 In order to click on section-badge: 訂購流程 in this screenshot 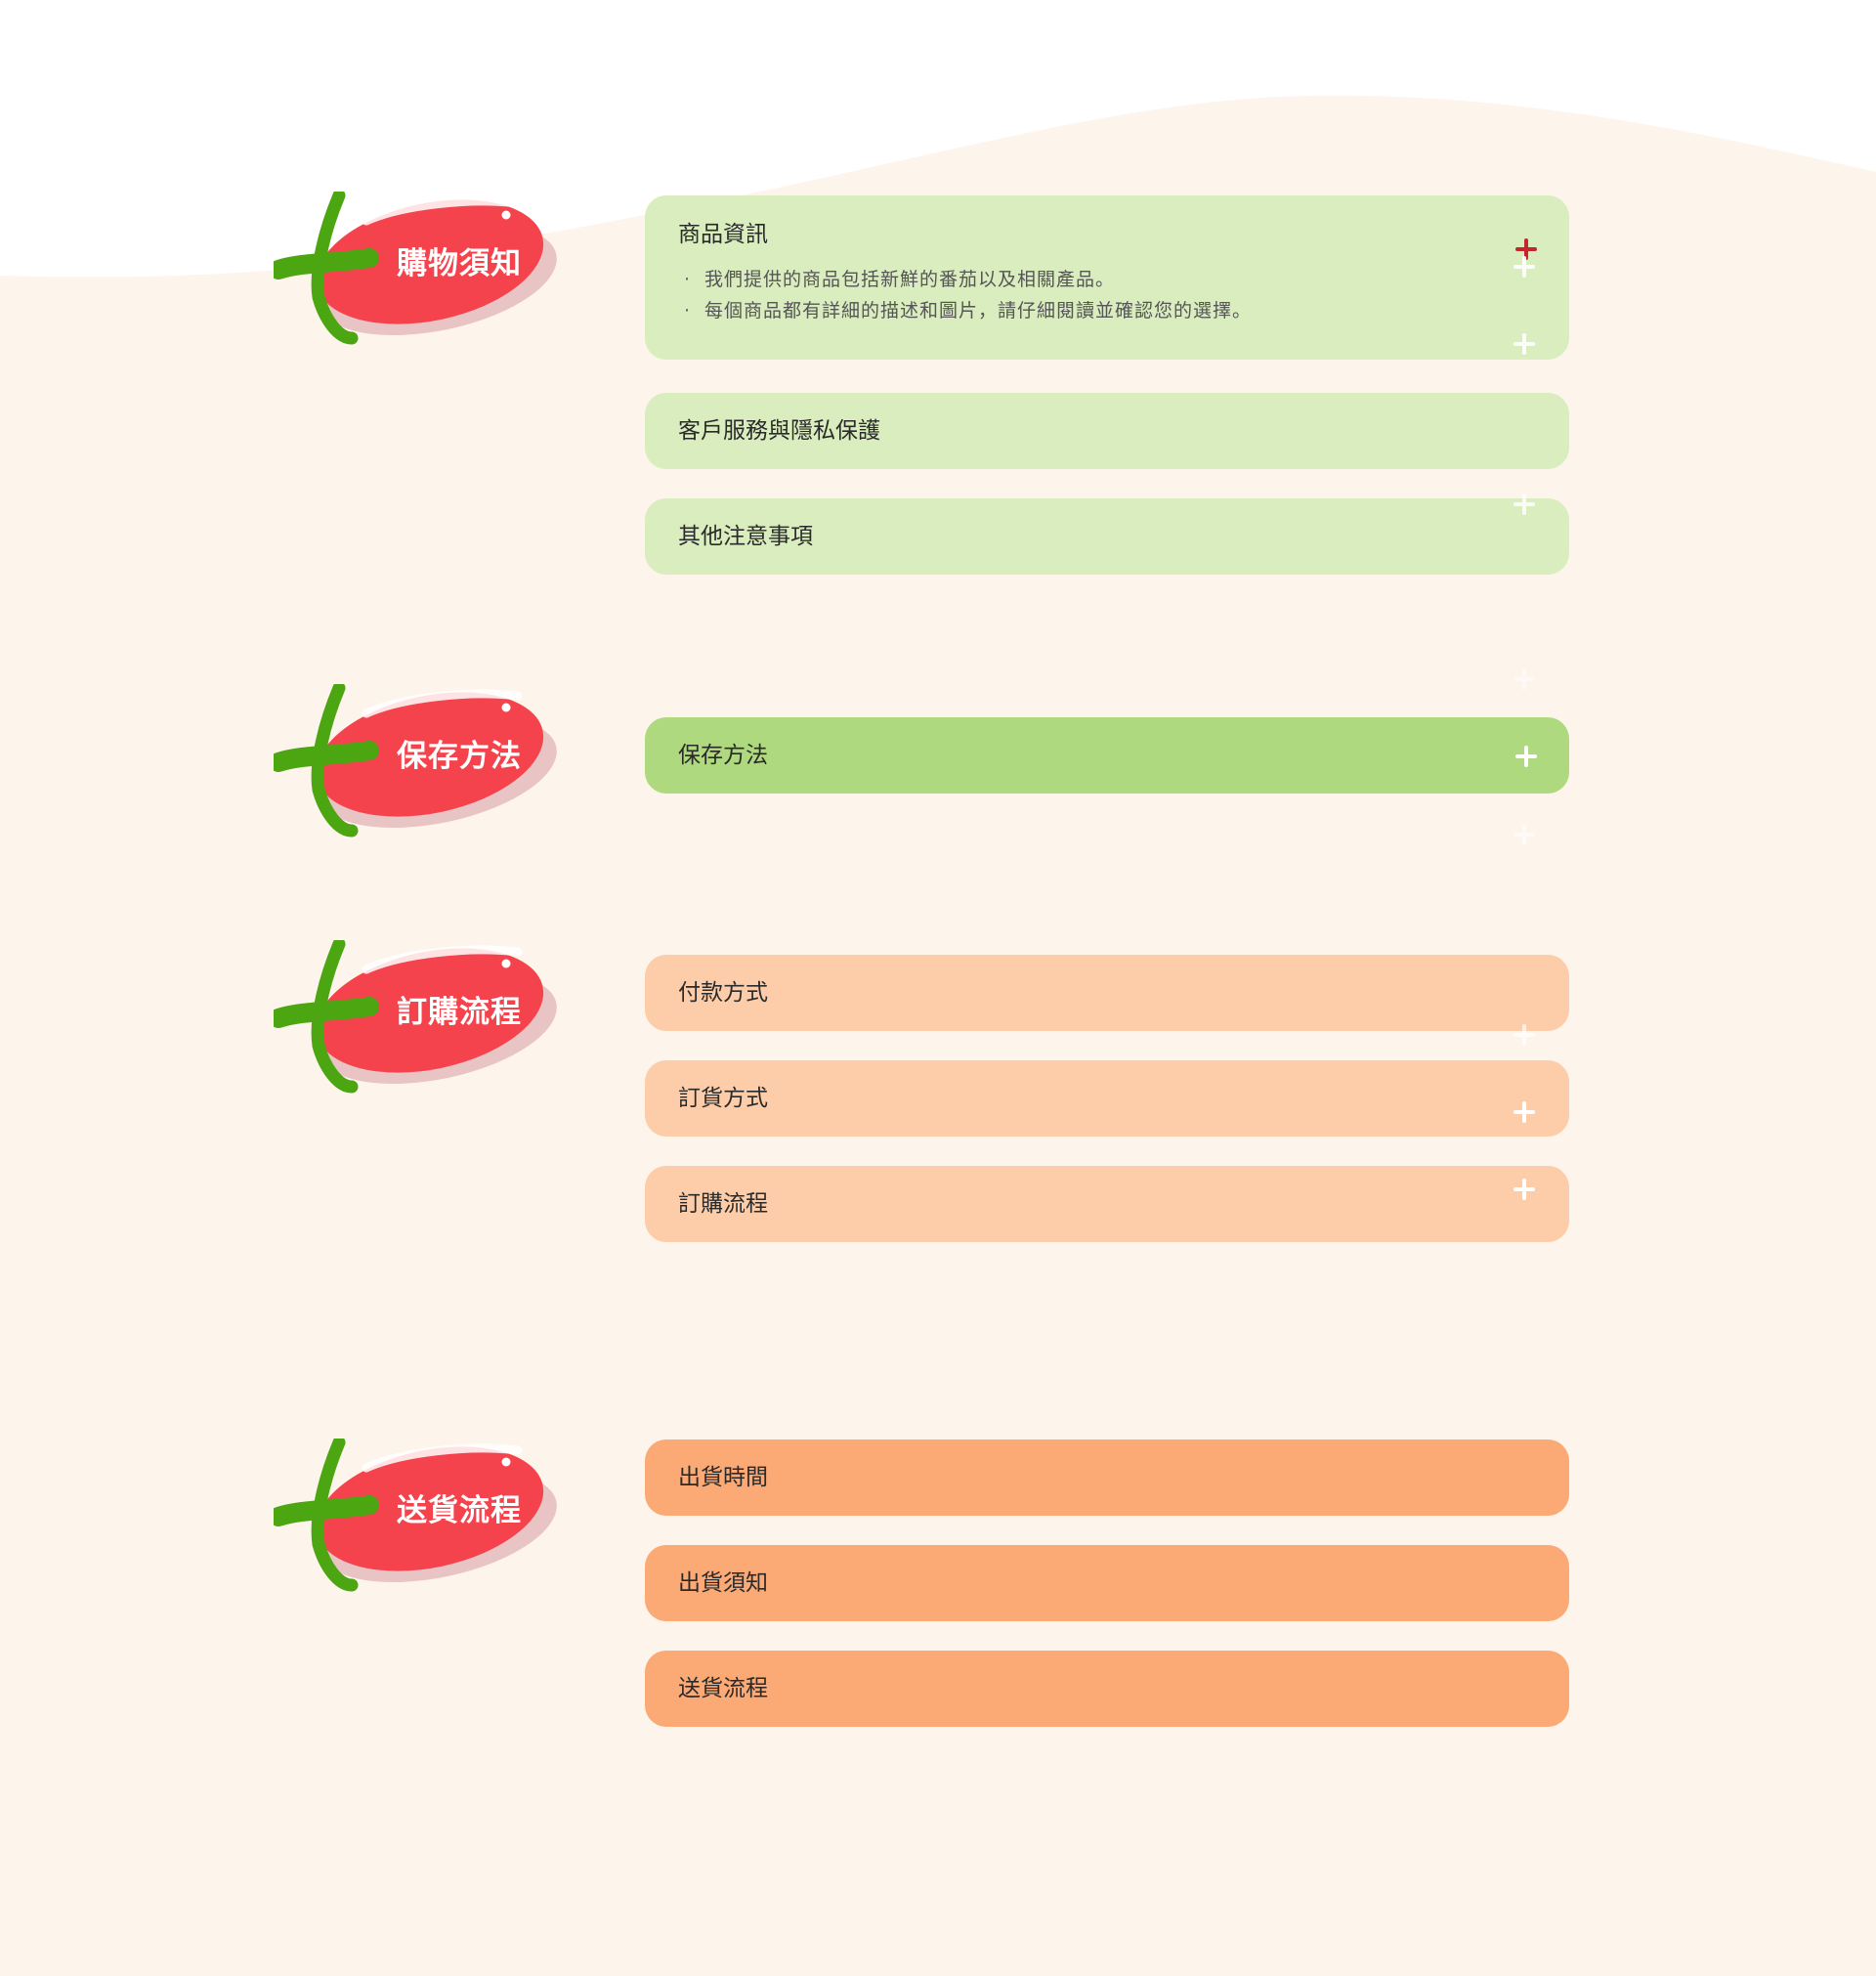, I will do `click(420, 1023)`.